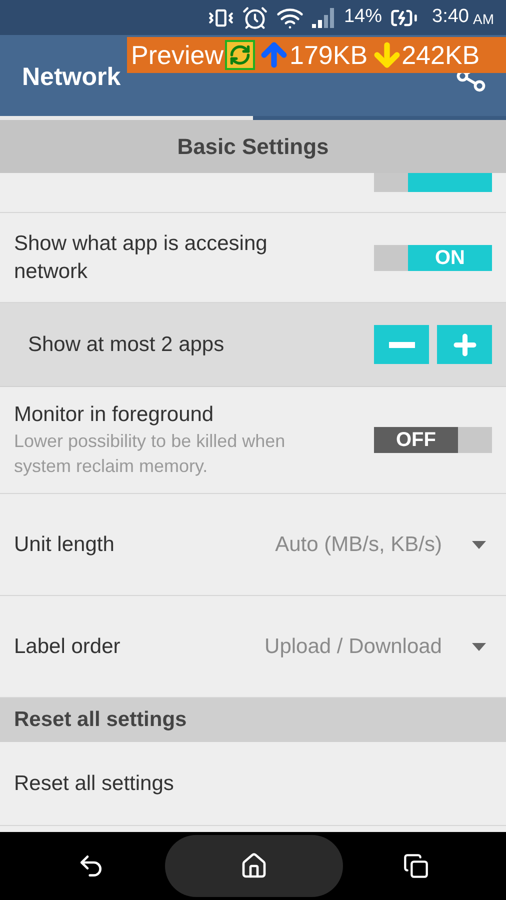  Describe the element at coordinates (94, 784) in the screenshot. I see `setting-label: Reset all settings` at that location.